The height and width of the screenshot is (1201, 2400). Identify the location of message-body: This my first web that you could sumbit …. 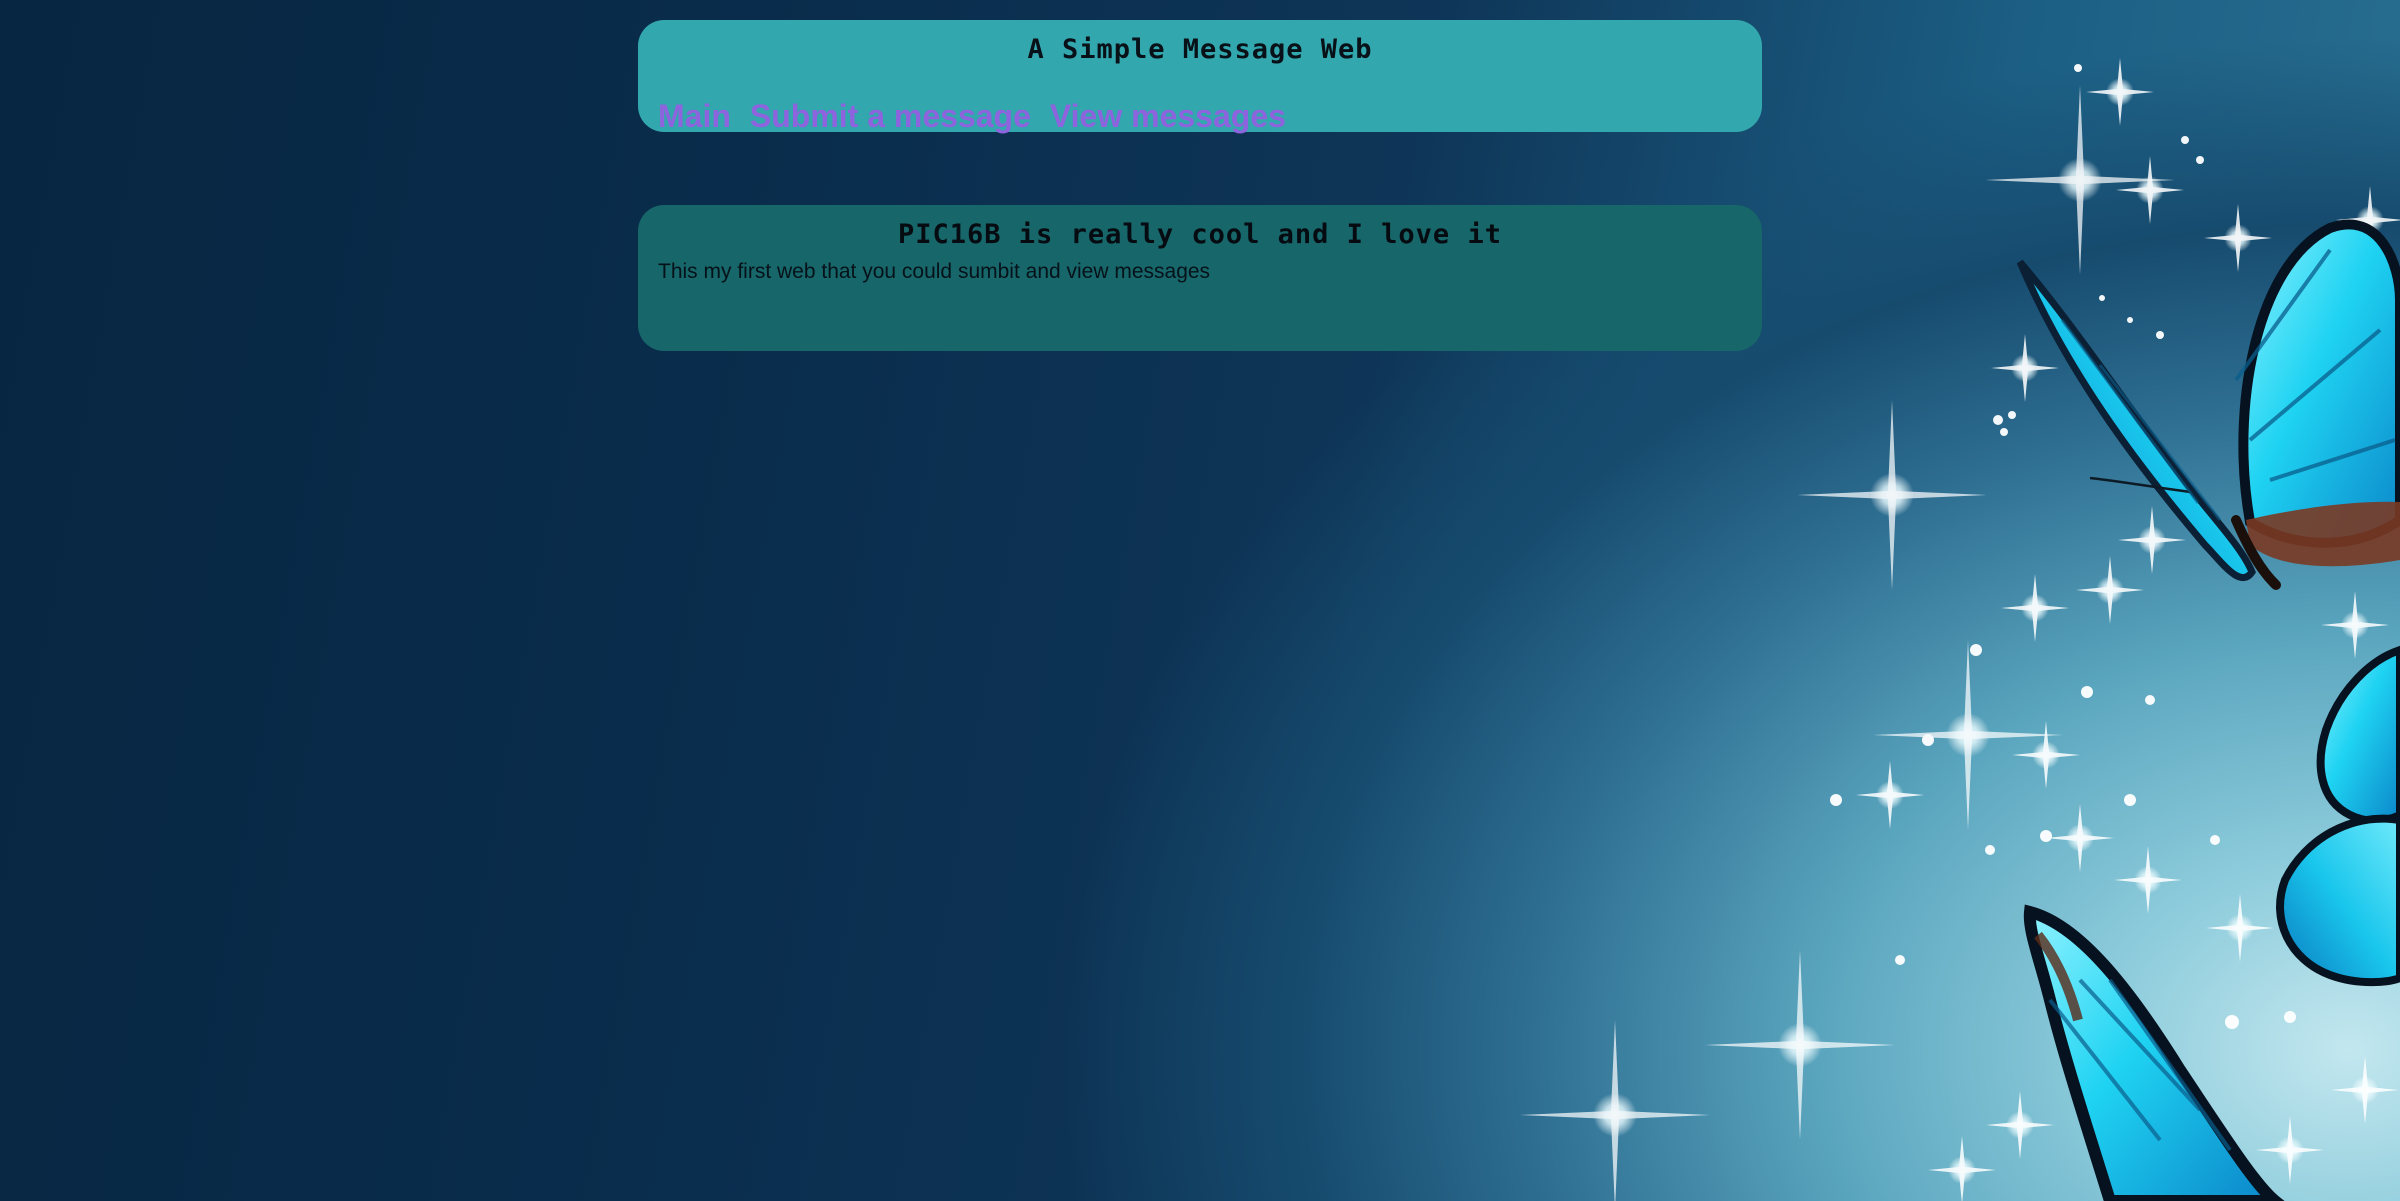
(934, 271).